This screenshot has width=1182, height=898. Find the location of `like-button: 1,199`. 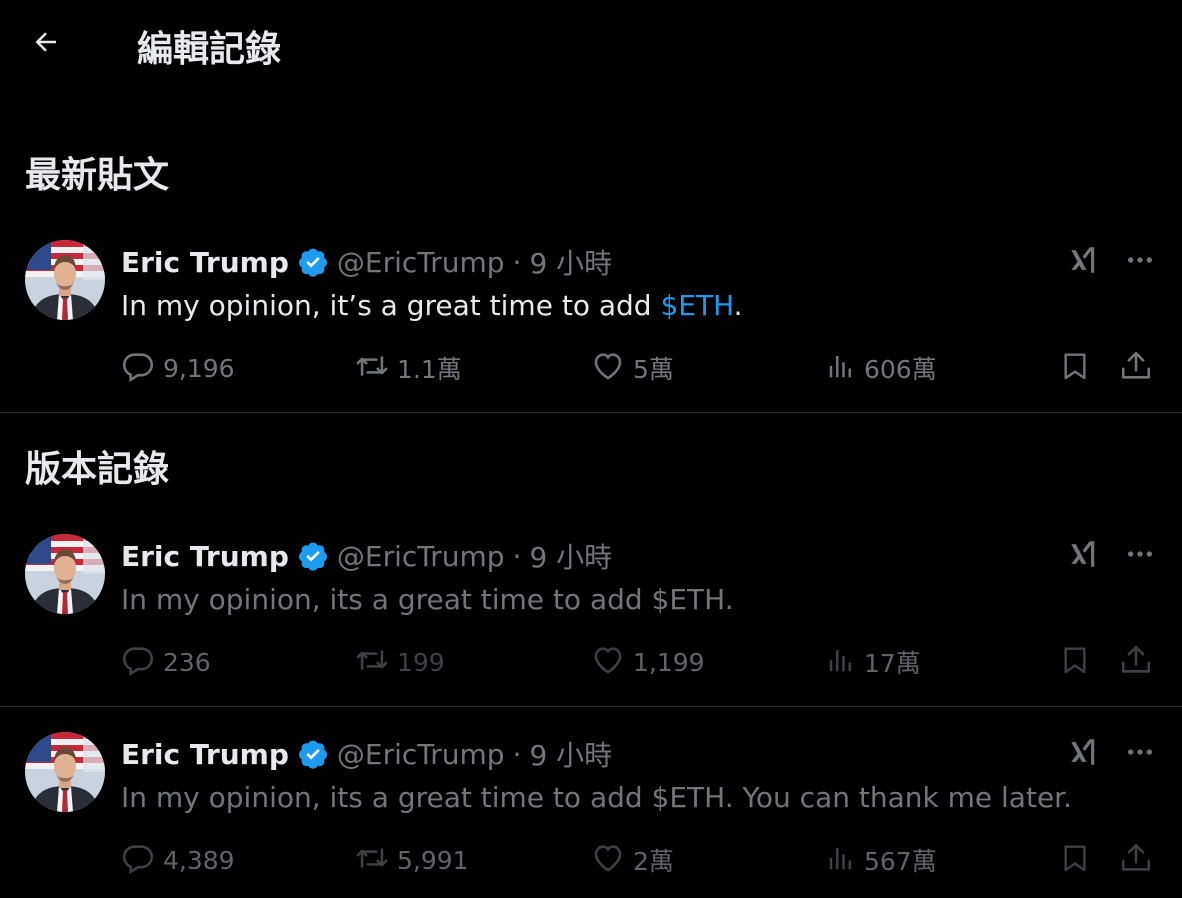

like-button: 1,199 is located at coordinates (648, 662).